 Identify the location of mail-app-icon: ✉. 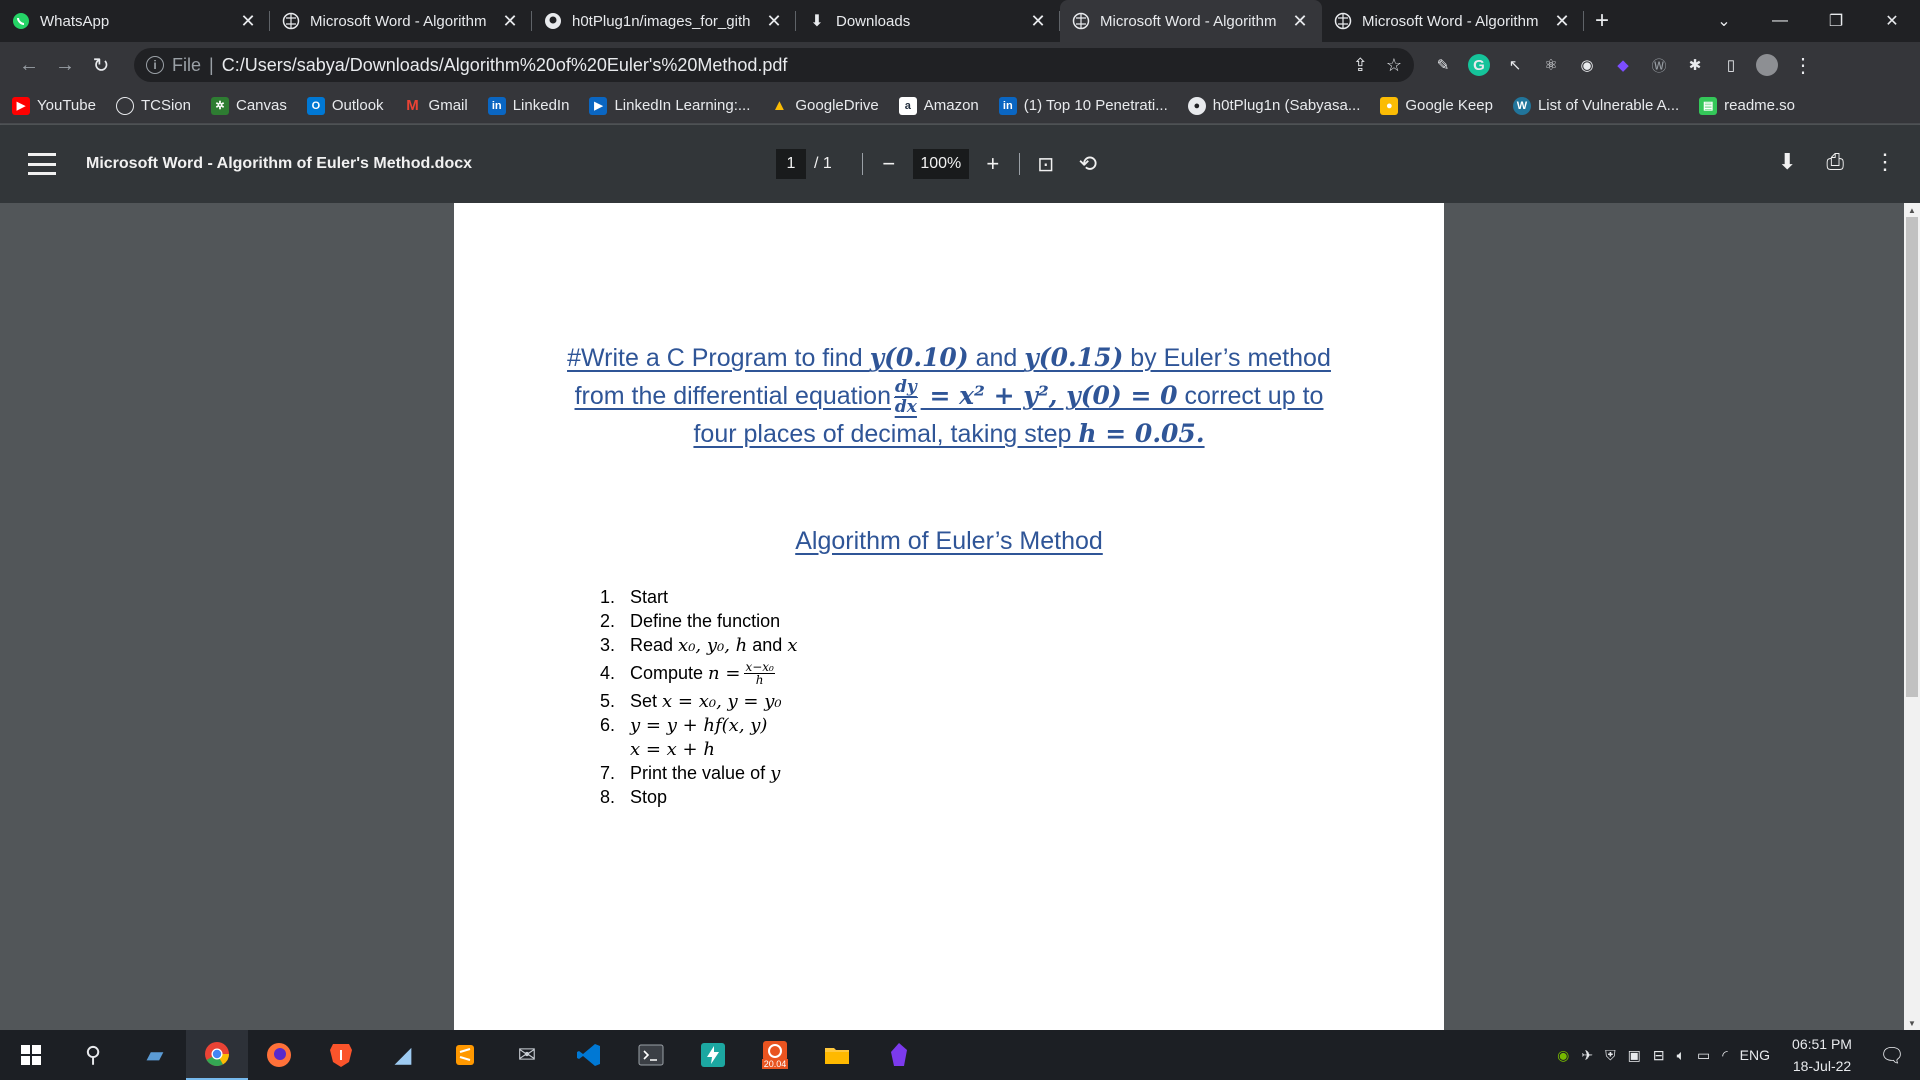
(527, 1055).